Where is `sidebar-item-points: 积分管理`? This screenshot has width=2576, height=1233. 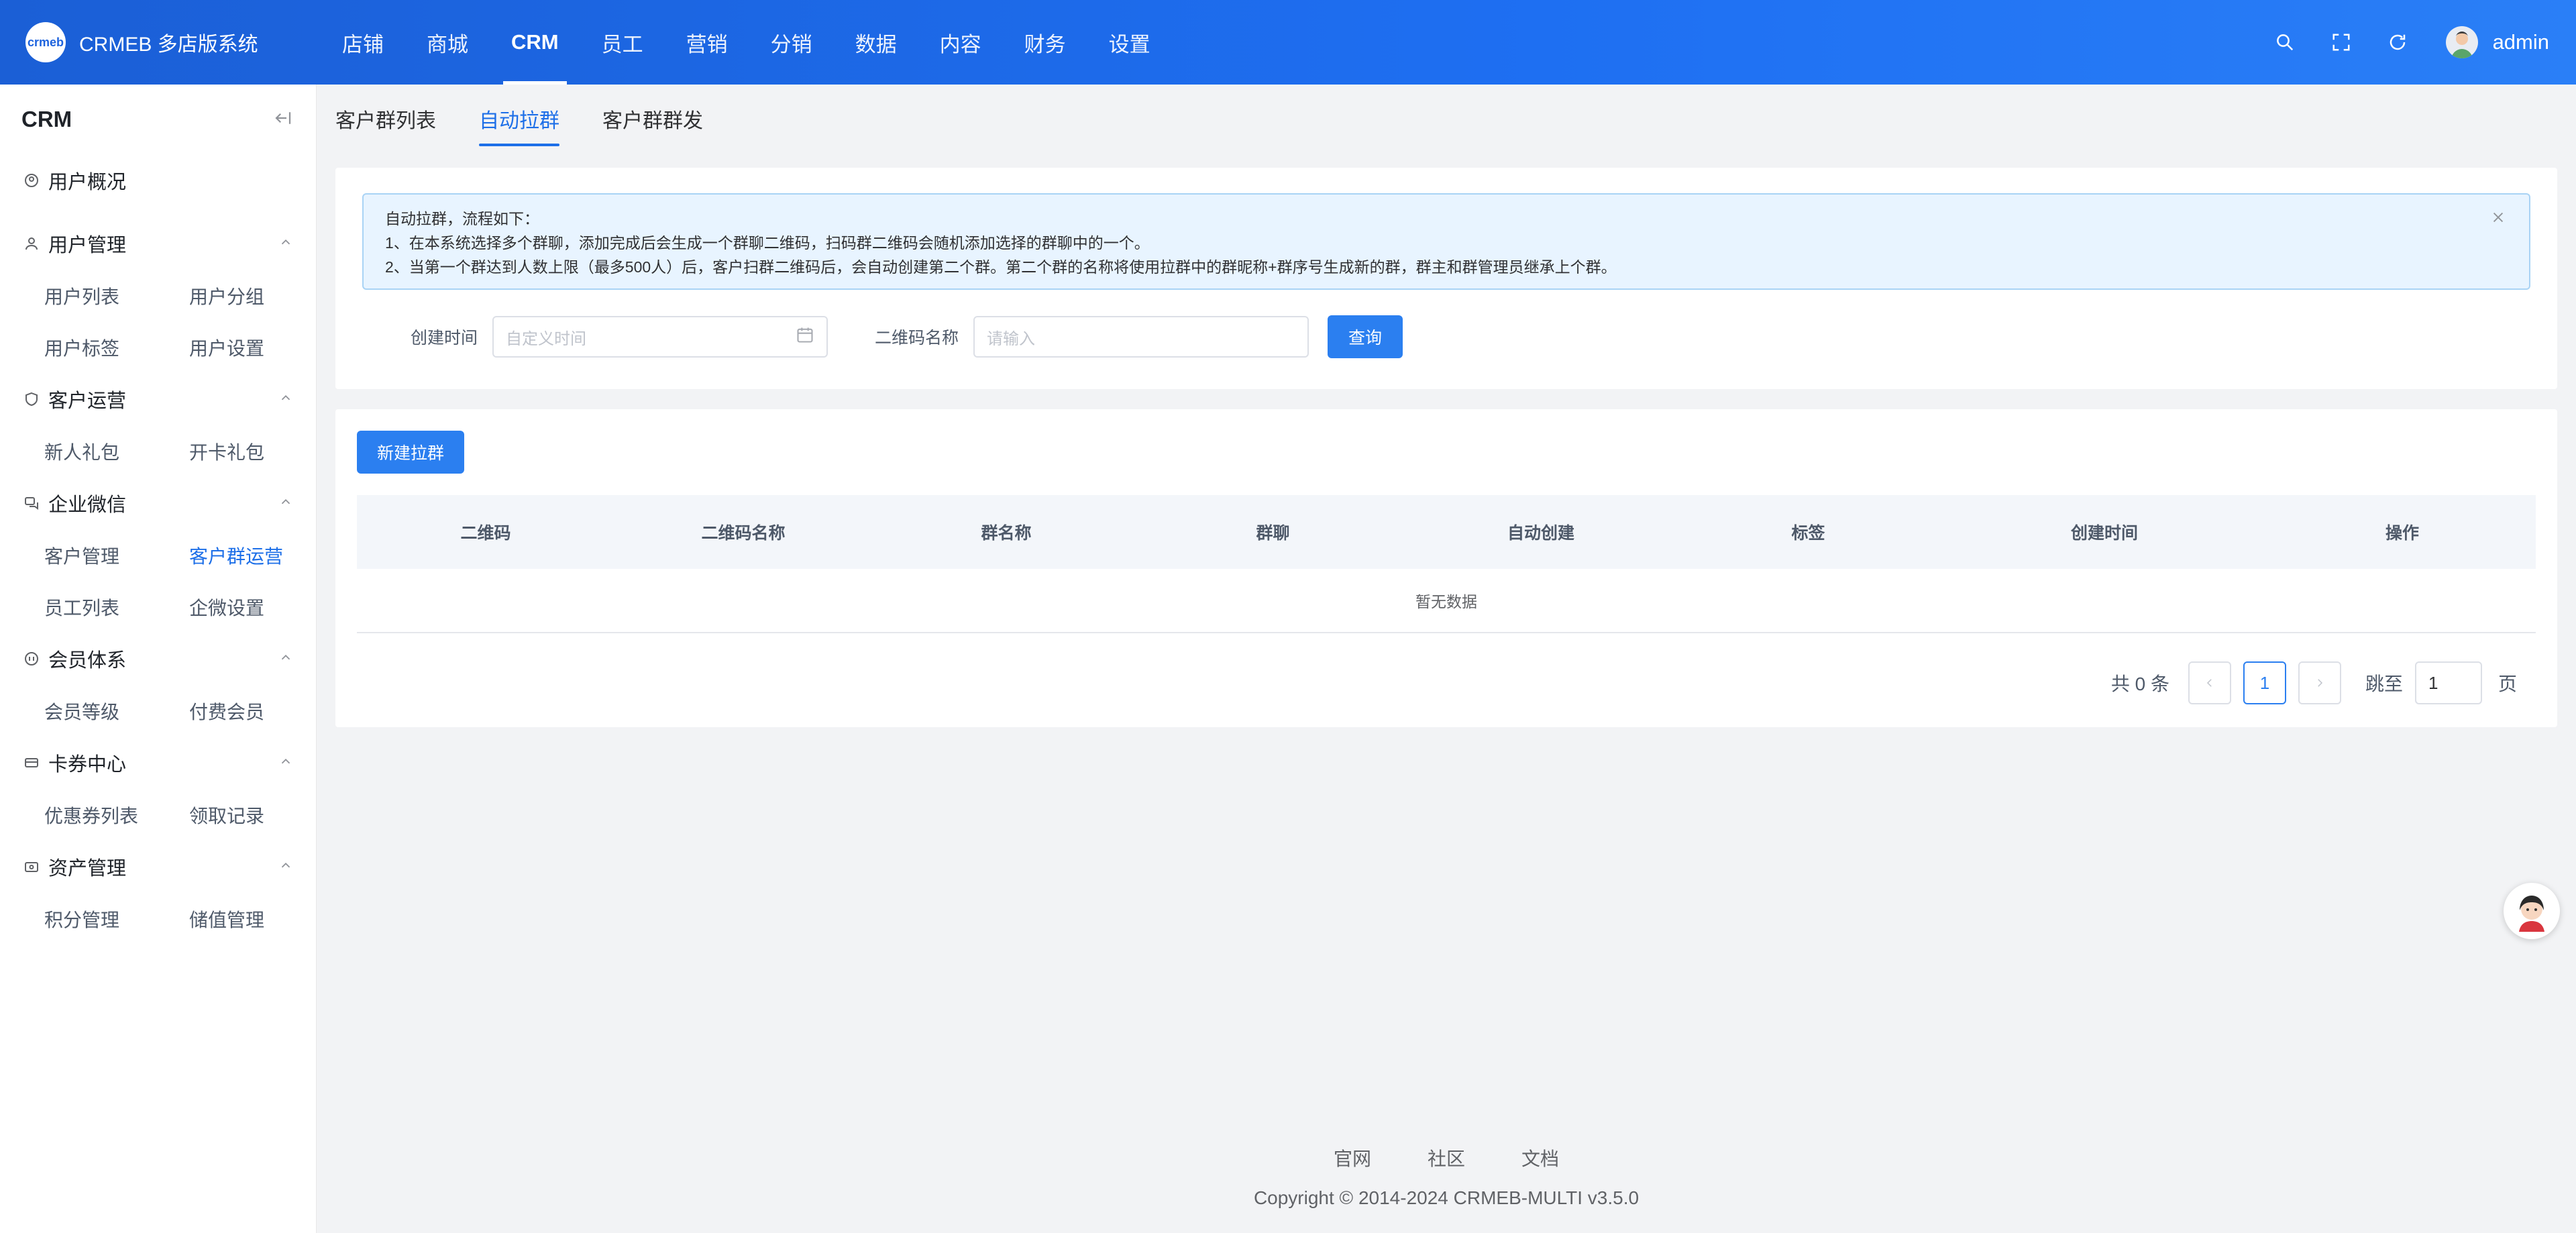 sidebar-item-points: 积分管理 is located at coordinates (116, 919).